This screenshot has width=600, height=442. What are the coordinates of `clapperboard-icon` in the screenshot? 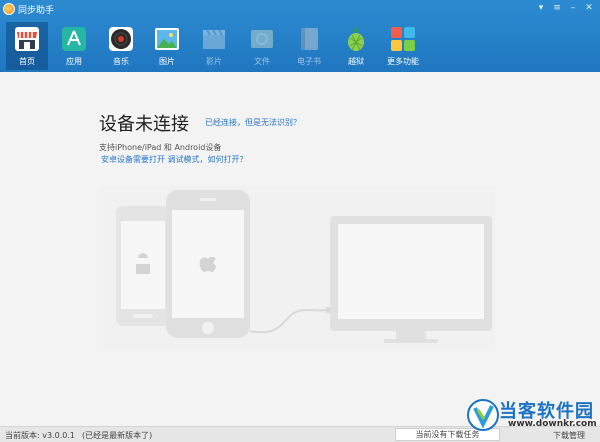 It's located at (214, 39).